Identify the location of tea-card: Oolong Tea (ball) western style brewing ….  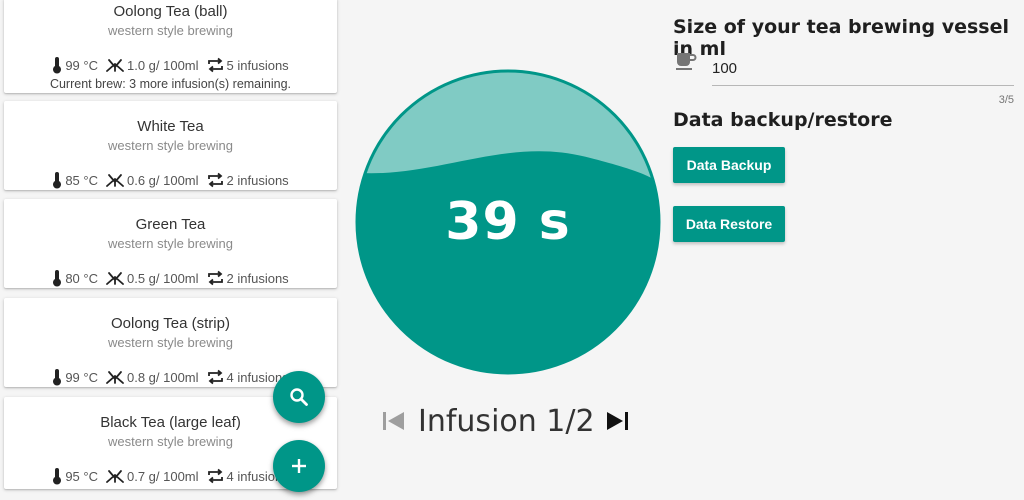
(170, 46).